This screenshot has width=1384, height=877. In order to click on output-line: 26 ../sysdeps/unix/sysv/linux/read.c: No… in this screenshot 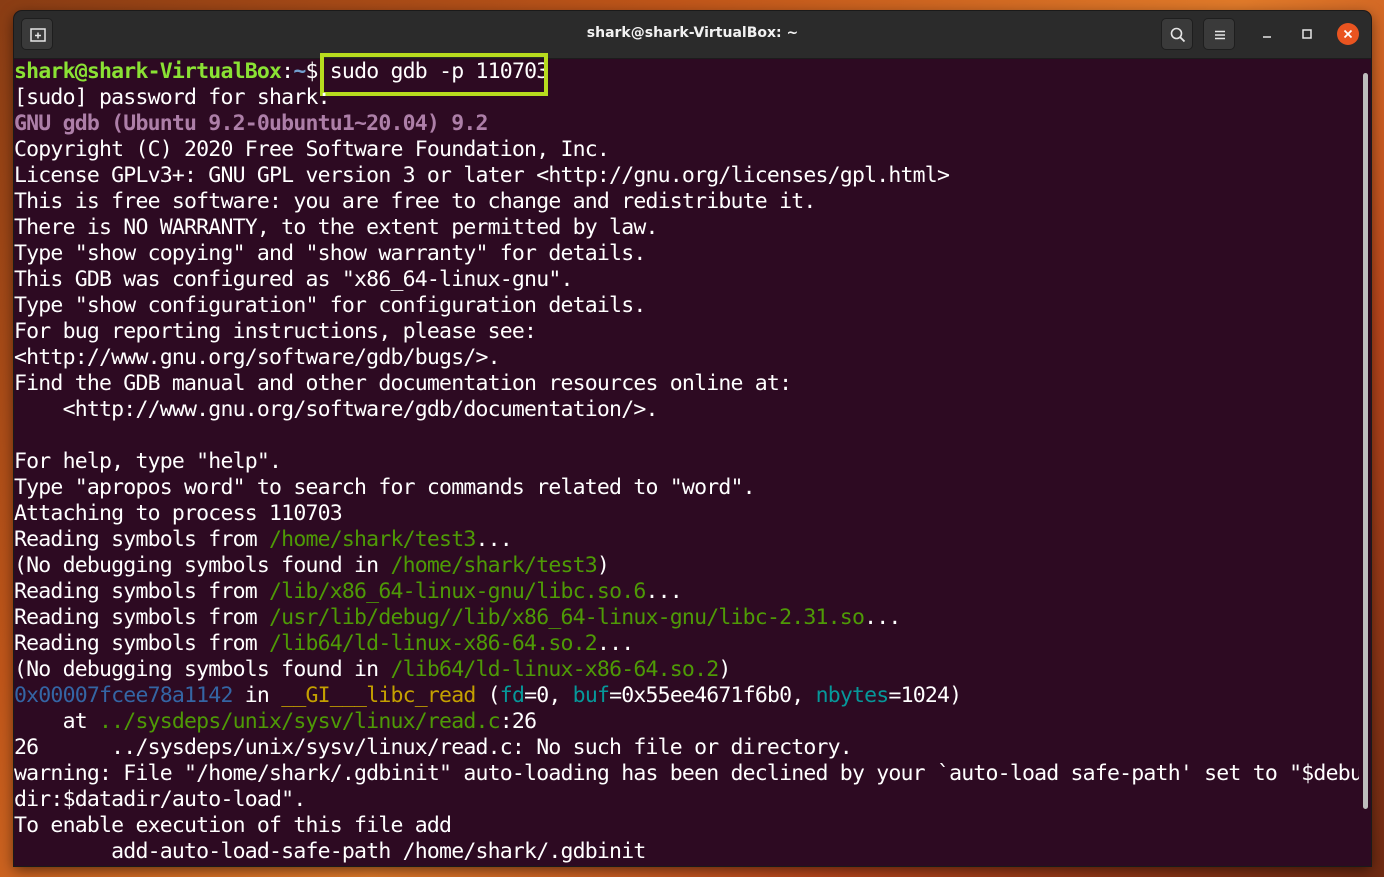, I will do `click(433, 747)`.